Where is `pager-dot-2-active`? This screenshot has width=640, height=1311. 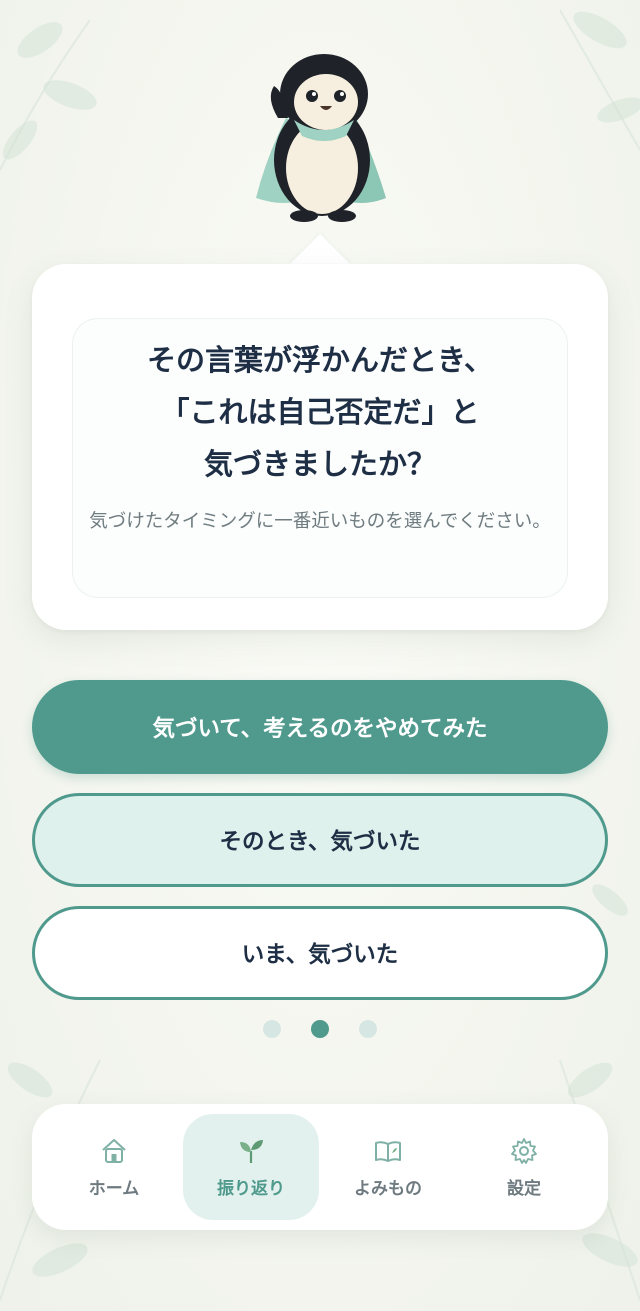 pager-dot-2-active is located at coordinates (320, 1029).